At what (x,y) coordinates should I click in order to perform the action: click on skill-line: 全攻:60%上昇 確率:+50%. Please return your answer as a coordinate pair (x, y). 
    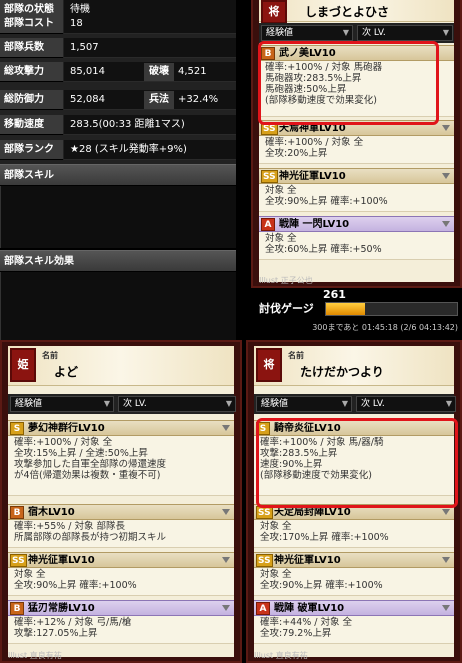
    Looking at the image, I should click on (323, 249).